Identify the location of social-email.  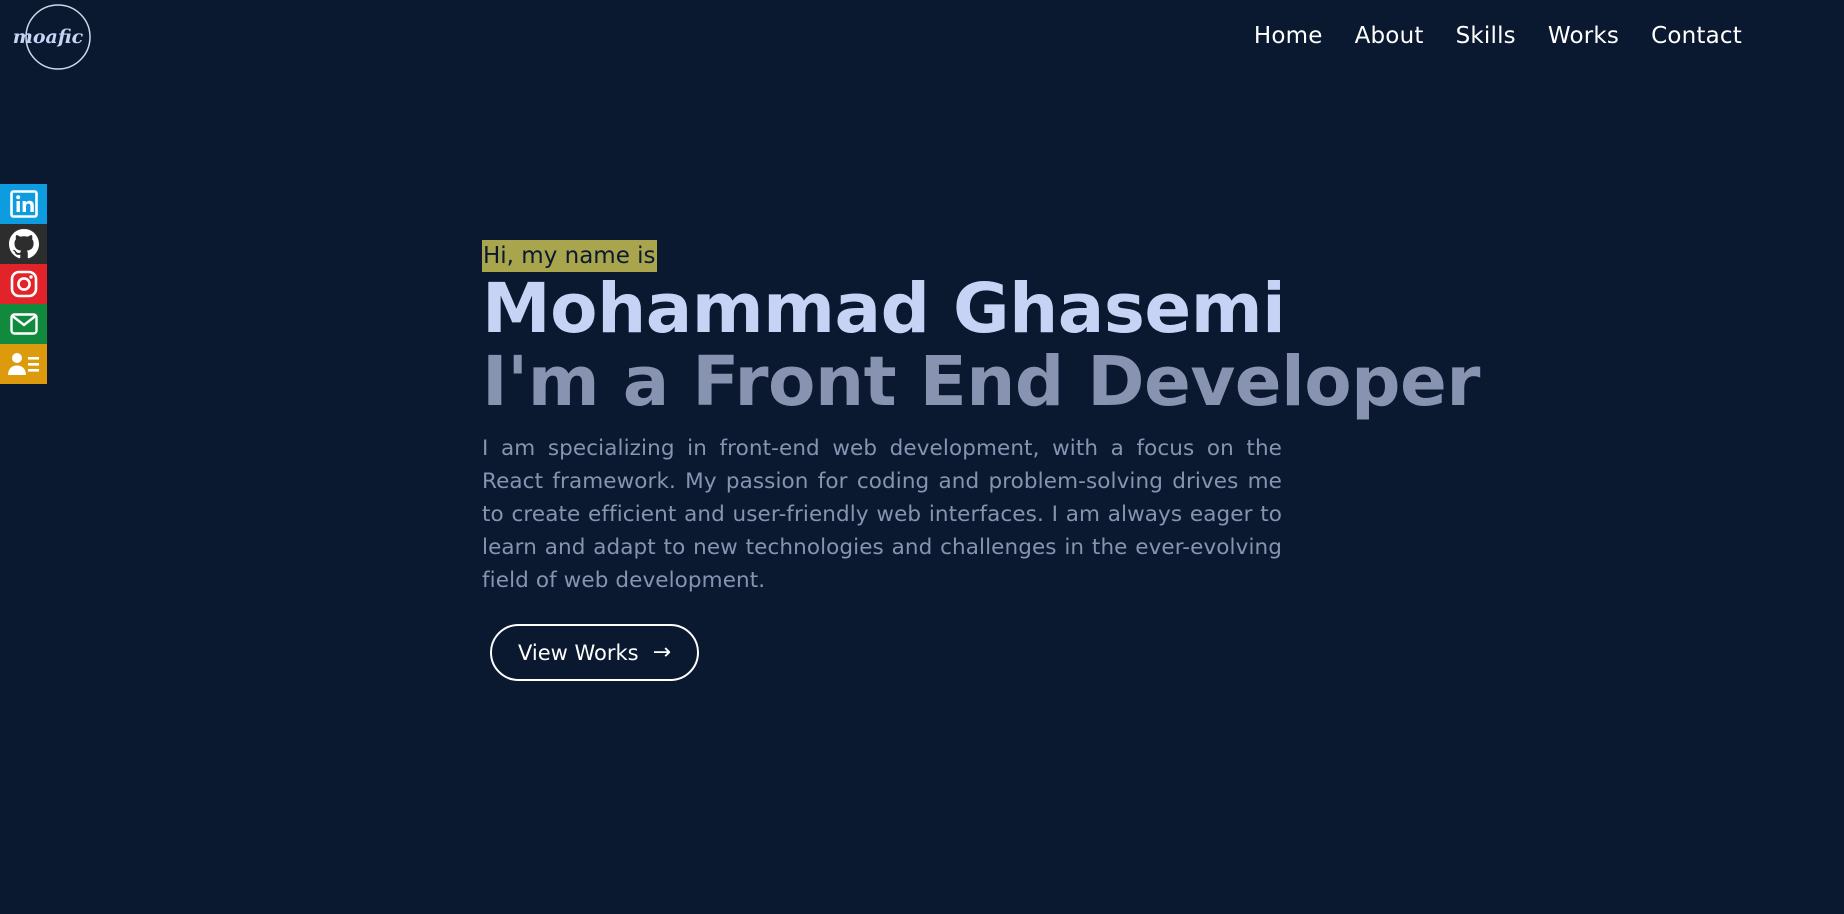
(23, 324).